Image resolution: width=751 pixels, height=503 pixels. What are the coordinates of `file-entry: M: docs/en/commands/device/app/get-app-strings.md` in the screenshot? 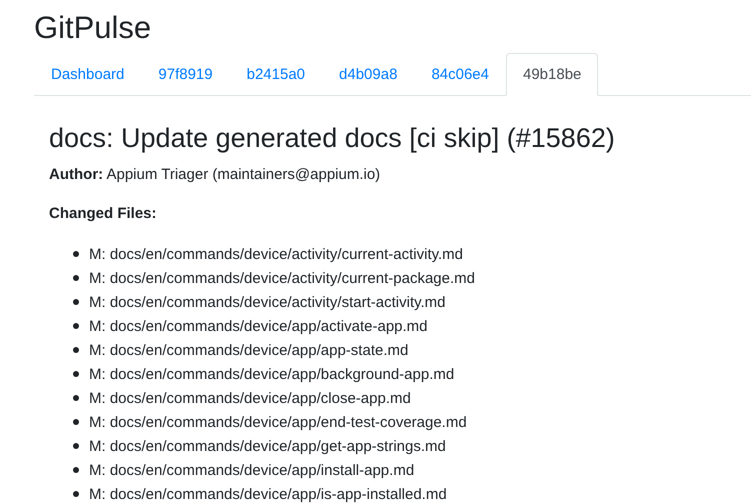 It's located at (267, 446).